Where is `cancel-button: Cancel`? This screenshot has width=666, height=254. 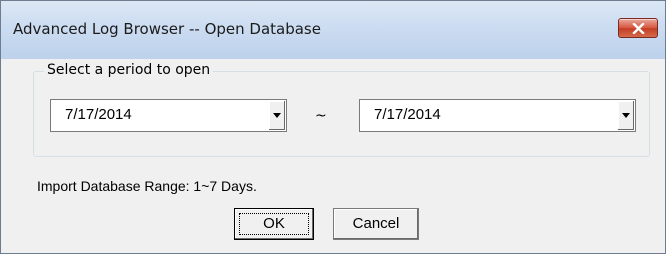
cancel-button: Cancel is located at coordinates (376, 224).